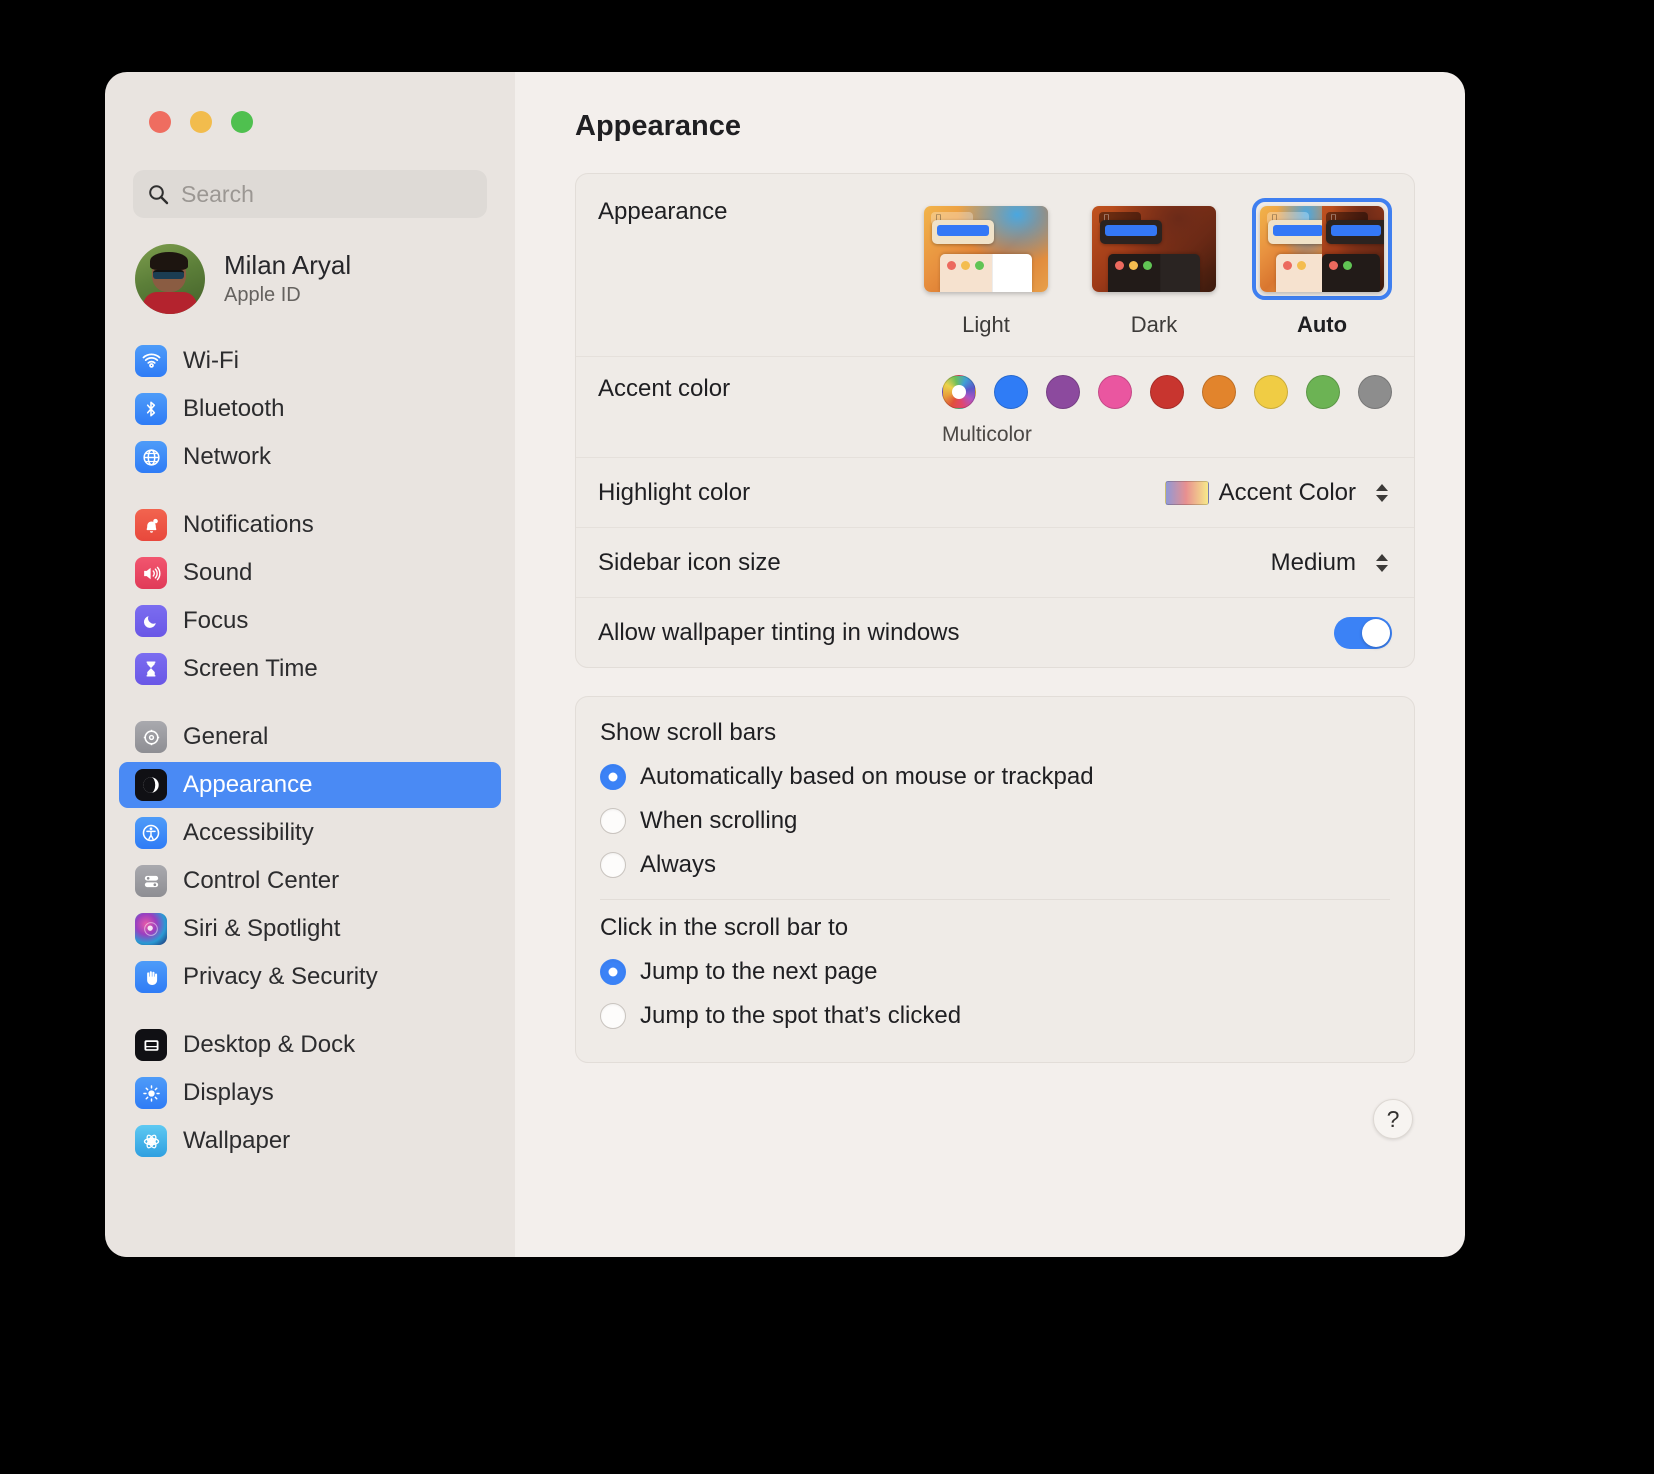  Describe the element at coordinates (959, 392) in the screenshot. I see `accent-swatch-multicolor` at that location.